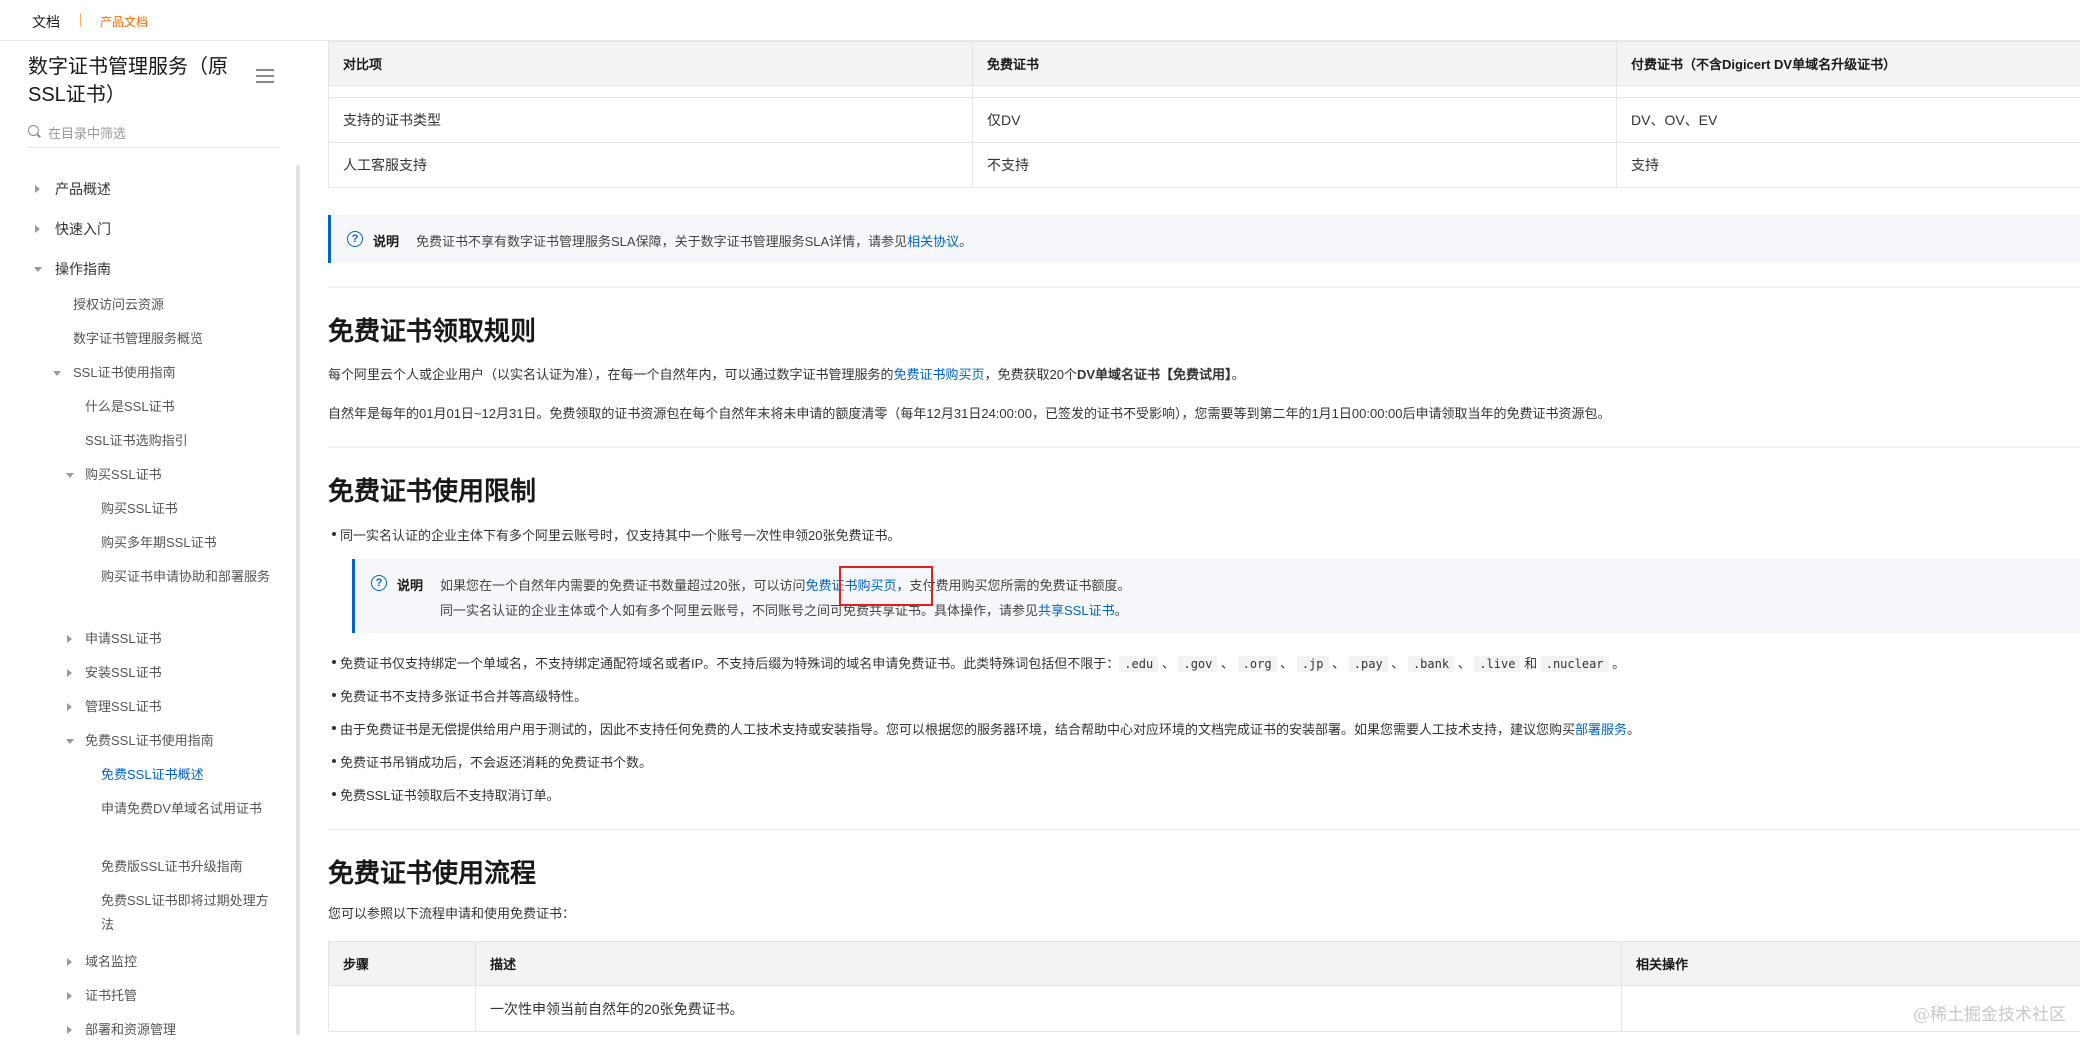  What do you see at coordinates (145, 269) in the screenshot?
I see `sidebar-item-operation-guide: 操作指南` at bounding box center [145, 269].